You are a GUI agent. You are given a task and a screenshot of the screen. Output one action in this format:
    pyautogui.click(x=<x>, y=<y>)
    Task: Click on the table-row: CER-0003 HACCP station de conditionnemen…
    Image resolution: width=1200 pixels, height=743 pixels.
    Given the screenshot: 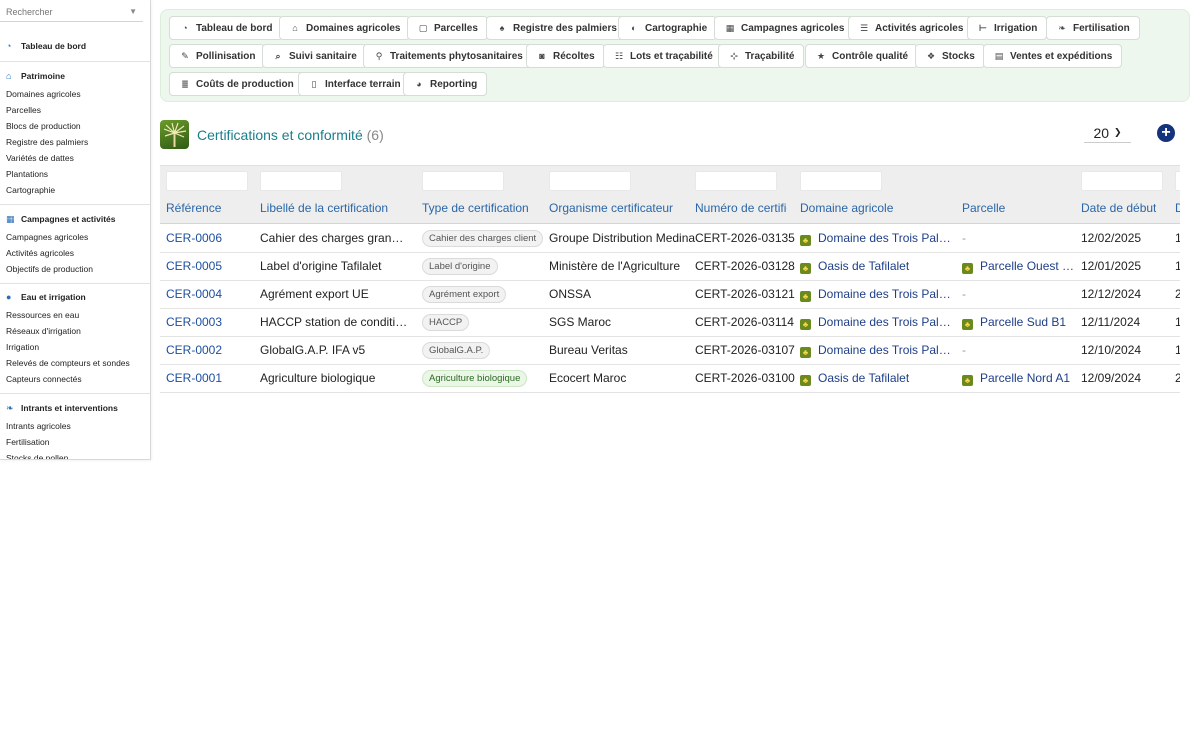 What is the action you would take?
    pyautogui.click(x=670, y=323)
    